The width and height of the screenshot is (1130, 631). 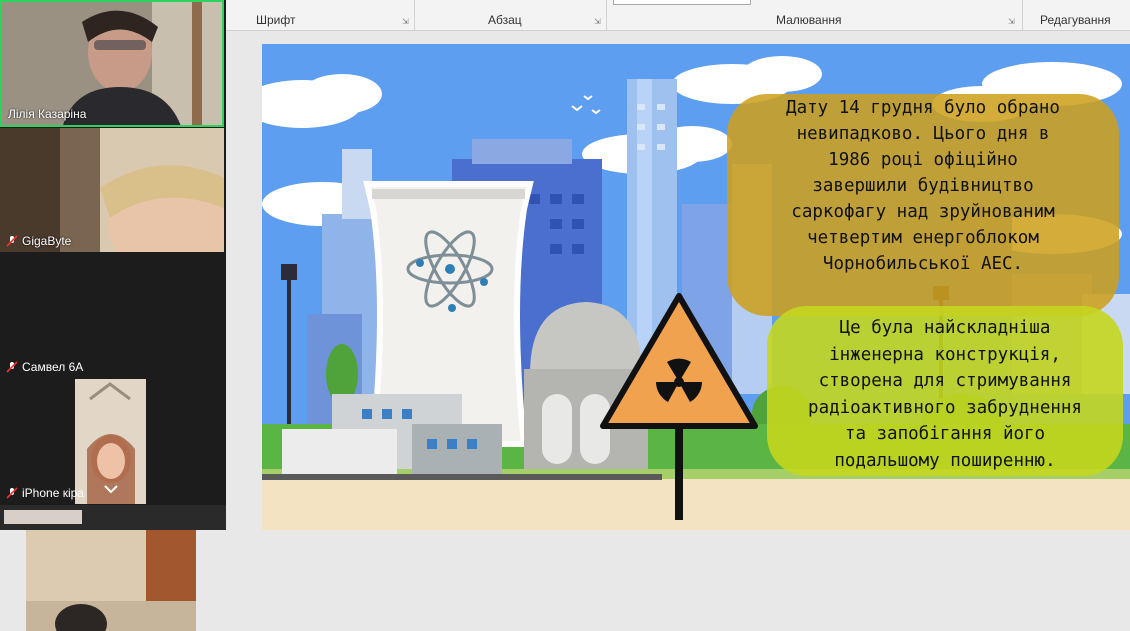 I want to click on callout-line: подальшому поширенню., so click(x=945, y=460).